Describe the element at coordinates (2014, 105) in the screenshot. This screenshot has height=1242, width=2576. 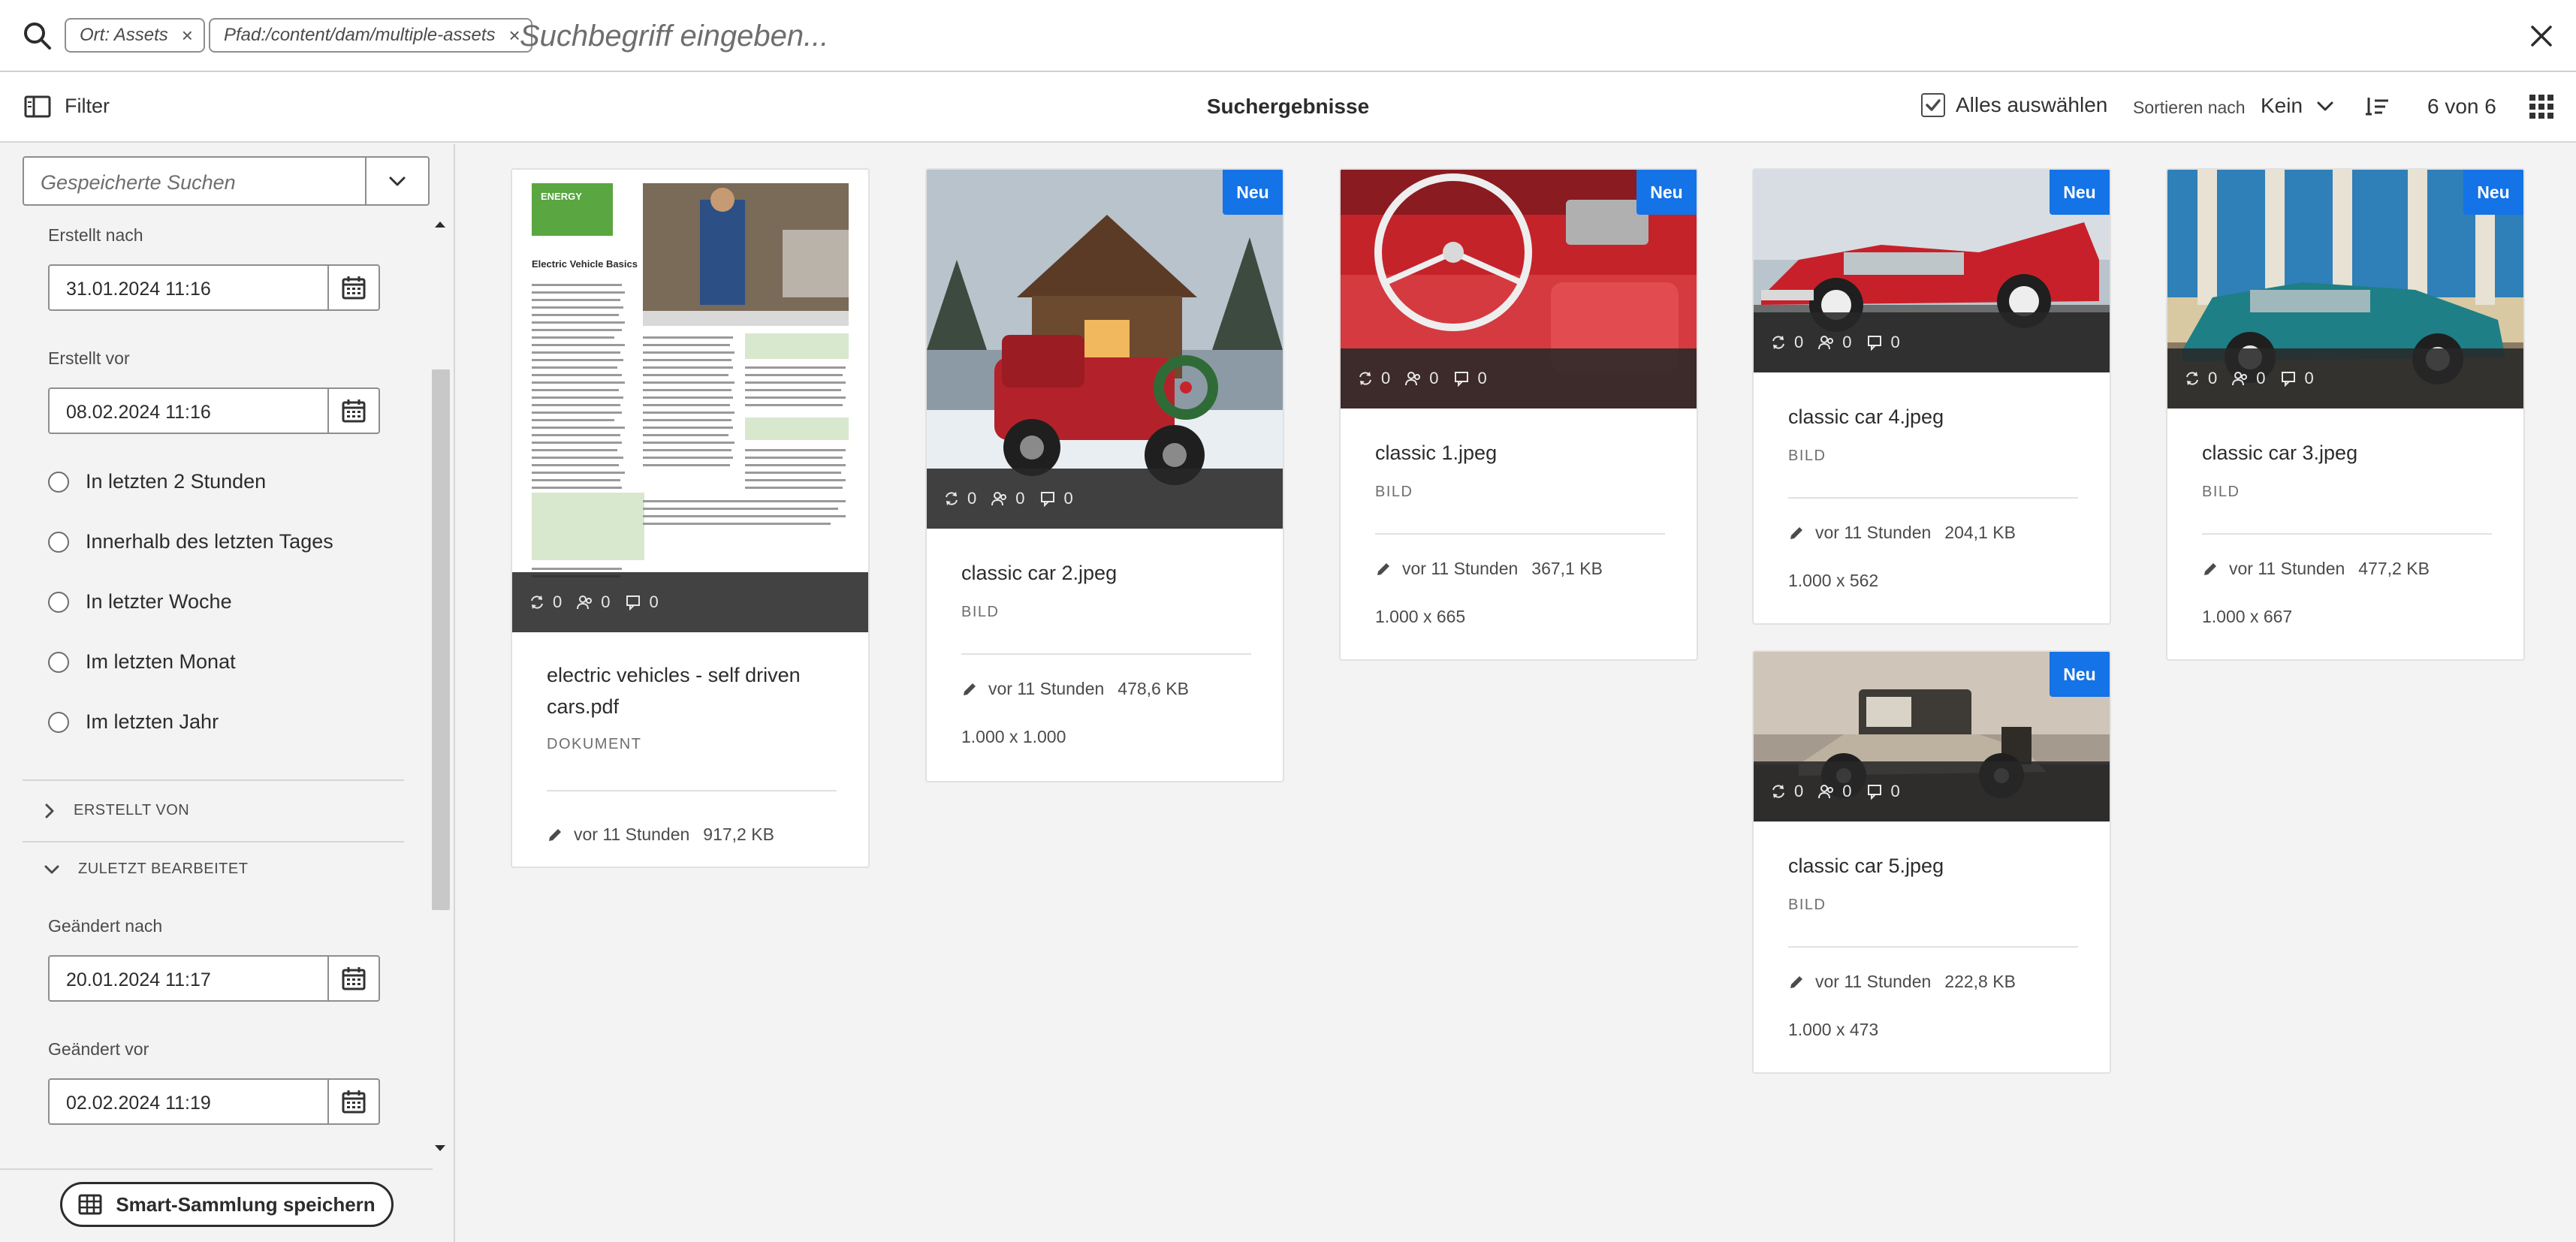
I see `select-all-checkbox: Alles auswählen` at that location.